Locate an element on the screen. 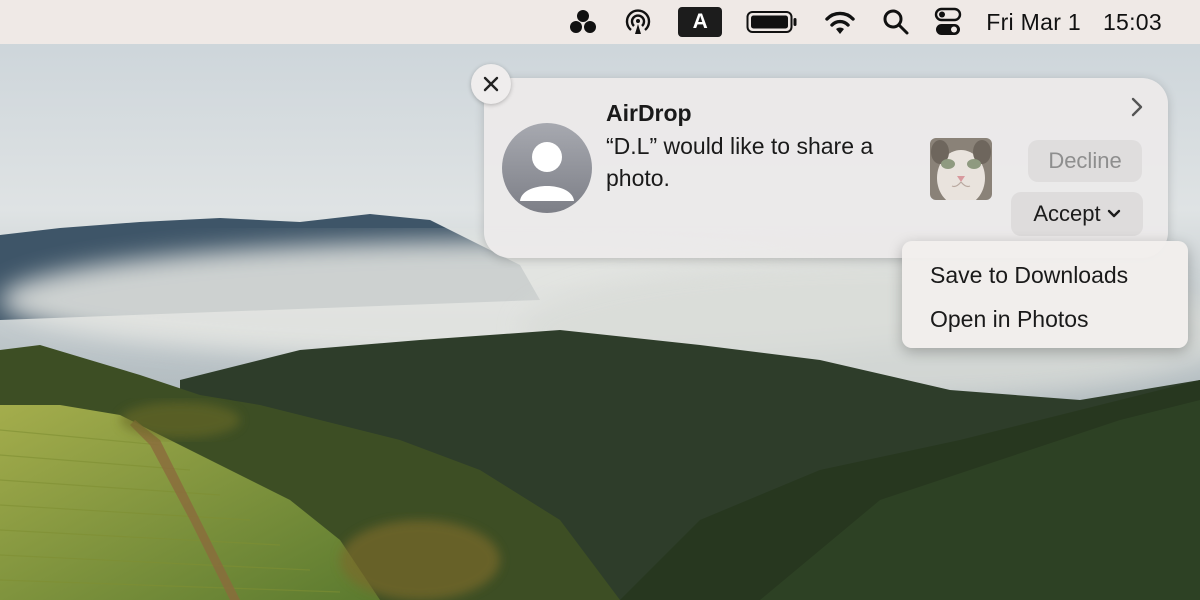 This screenshot has height=600, width=1200. close-icon is located at coordinates (491, 84).